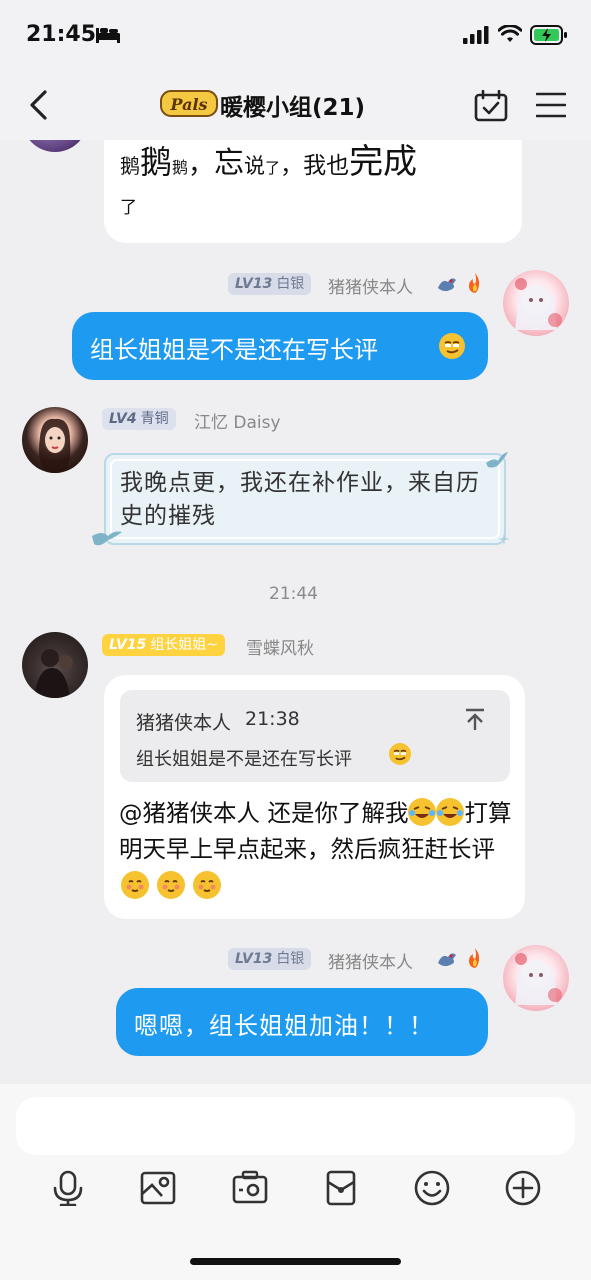 The height and width of the screenshot is (1280, 591). What do you see at coordinates (523, 1188) in the screenshot?
I see `plus-icon` at bounding box center [523, 1188].